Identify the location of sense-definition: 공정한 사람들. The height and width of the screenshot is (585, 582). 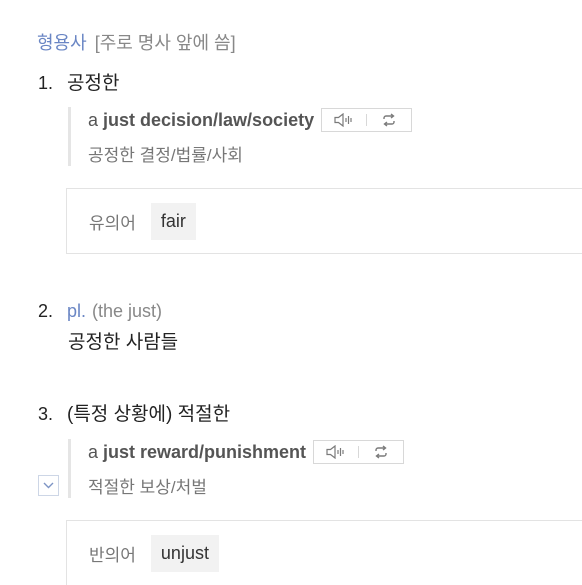
(123, 342).